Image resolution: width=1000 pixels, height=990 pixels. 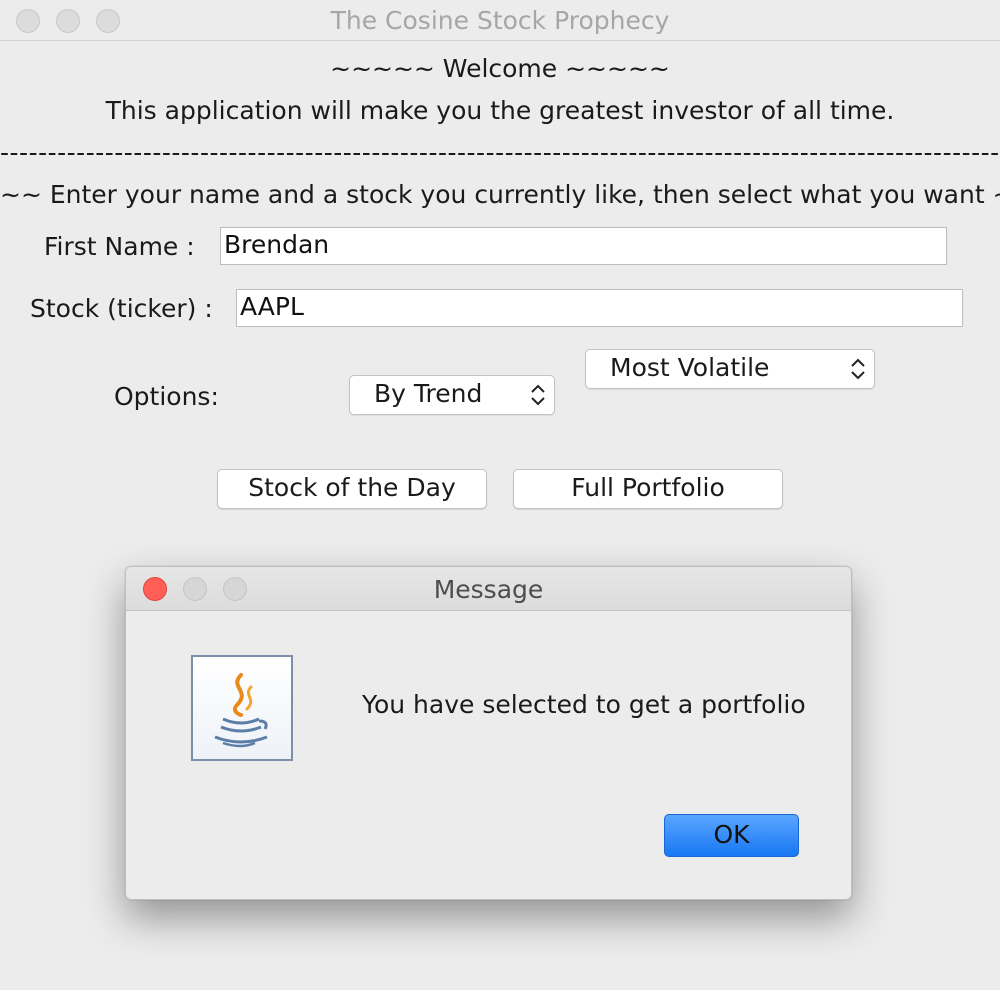 I want to click on java-icon, so click(x=242, y=708).